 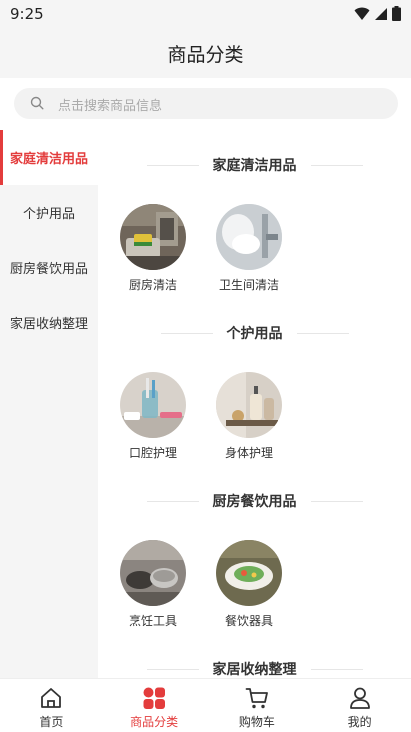 I want to click on section-header: 厨房餐饮用品, so click(x=254, y=501).